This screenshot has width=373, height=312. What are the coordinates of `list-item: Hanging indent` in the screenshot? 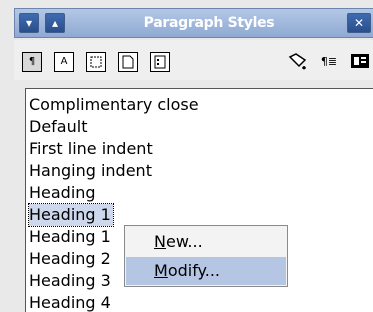 It's located at (90, 171).